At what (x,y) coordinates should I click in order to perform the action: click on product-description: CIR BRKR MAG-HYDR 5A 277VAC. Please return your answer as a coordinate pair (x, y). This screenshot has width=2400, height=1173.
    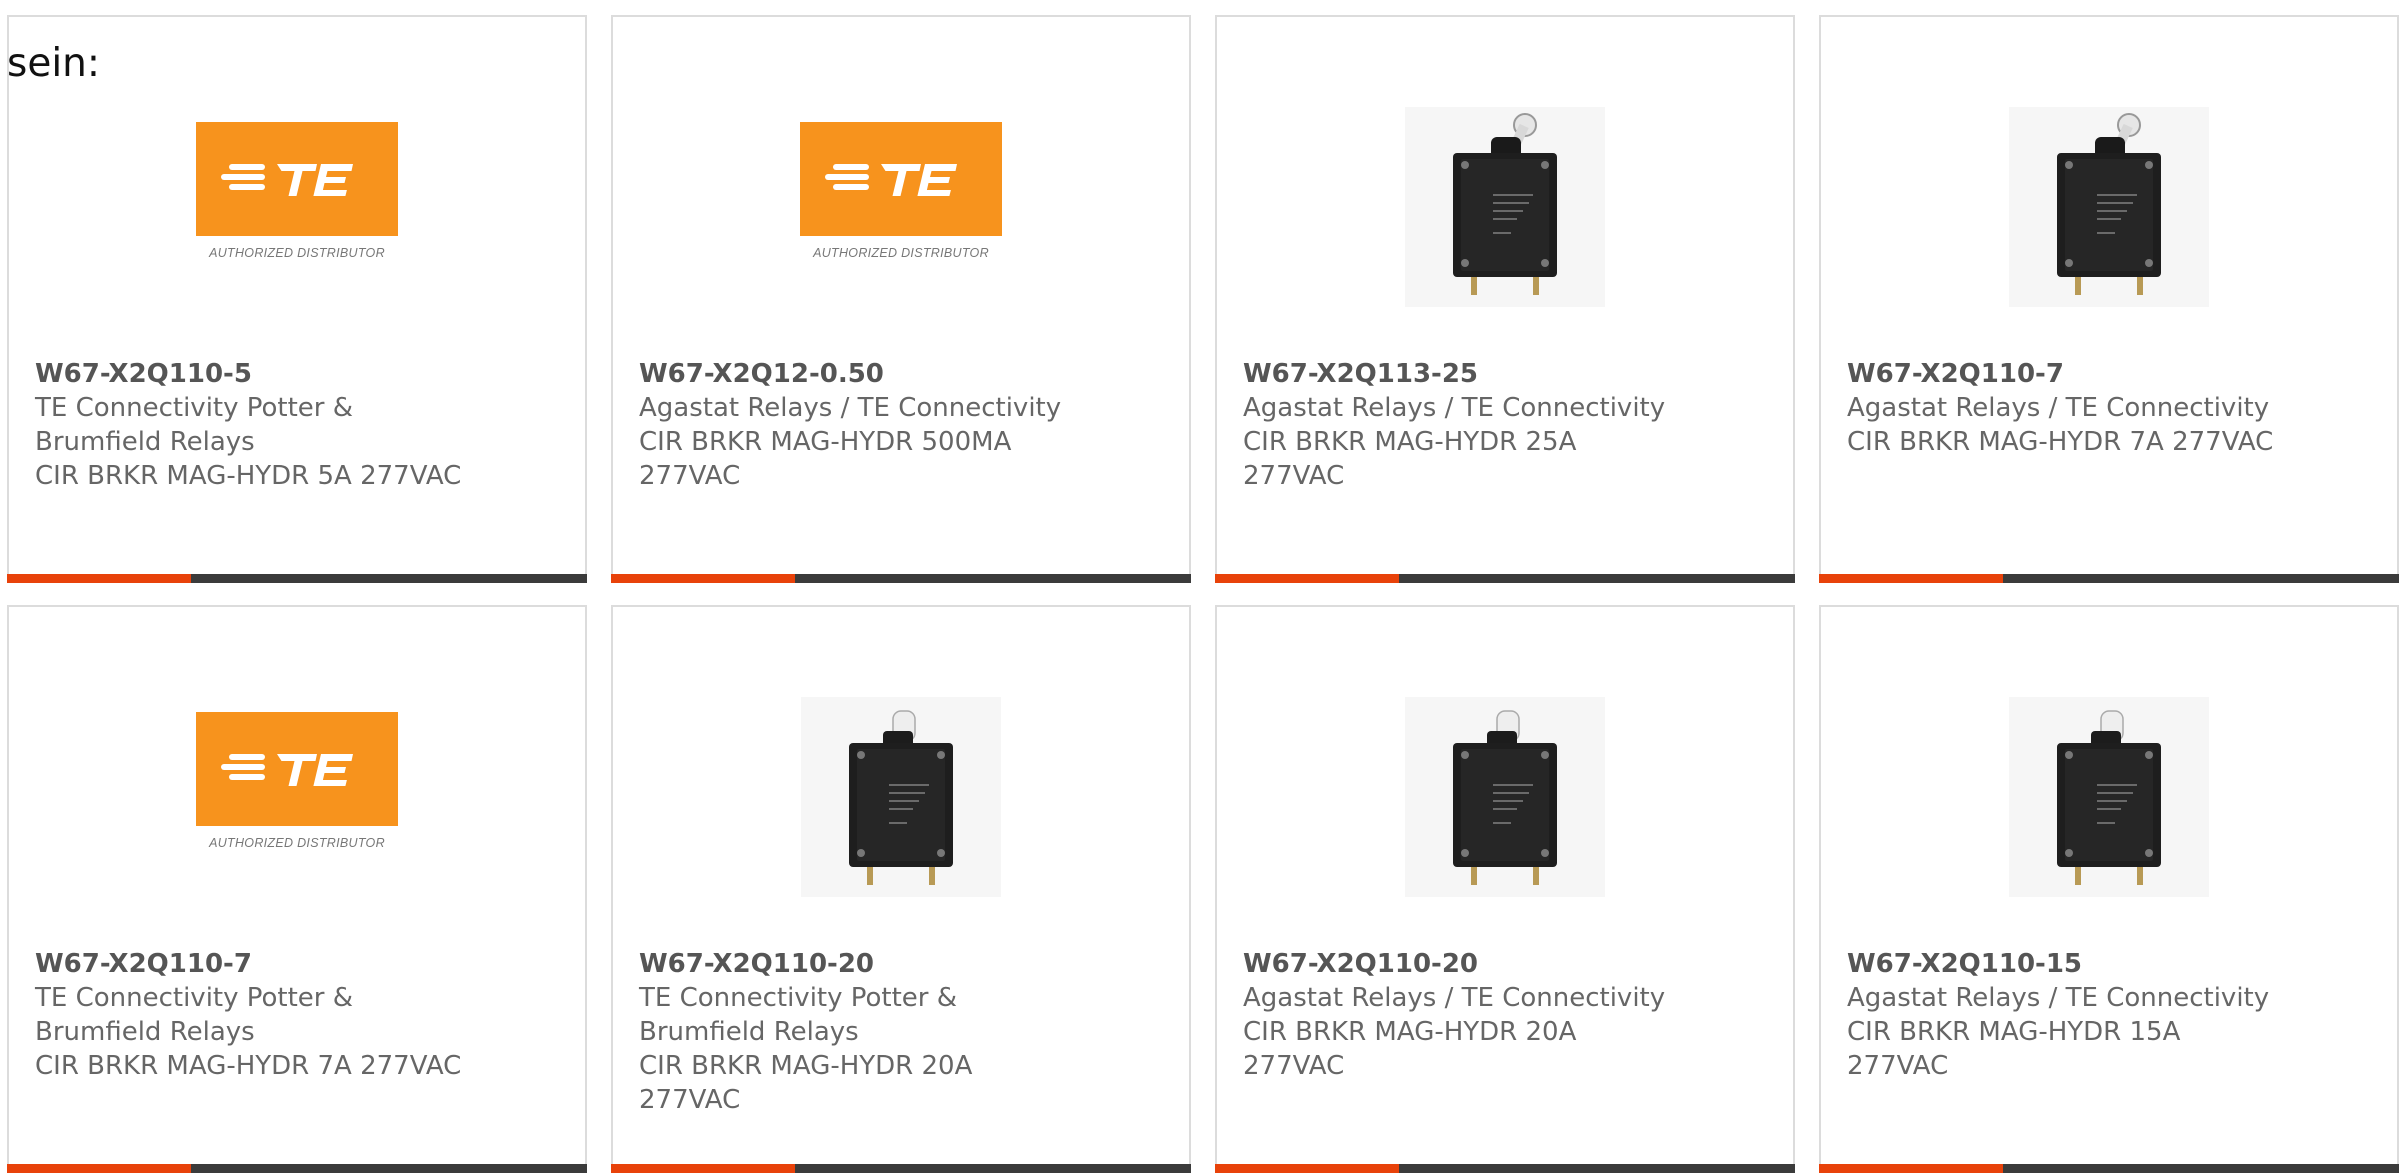
    Looking at the image, I should click on (248, 476).